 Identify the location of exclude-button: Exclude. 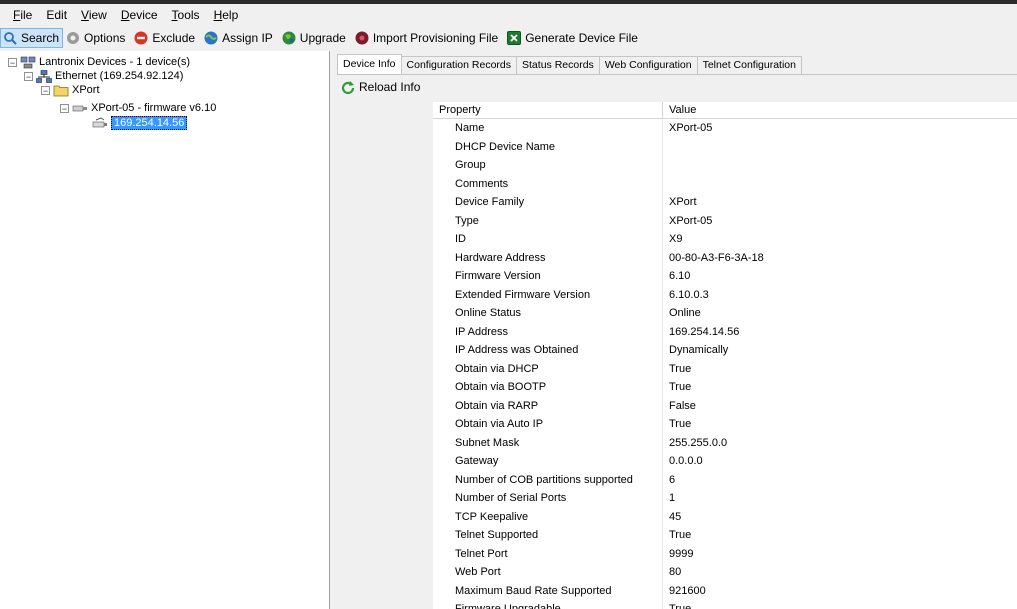
(166, 38).